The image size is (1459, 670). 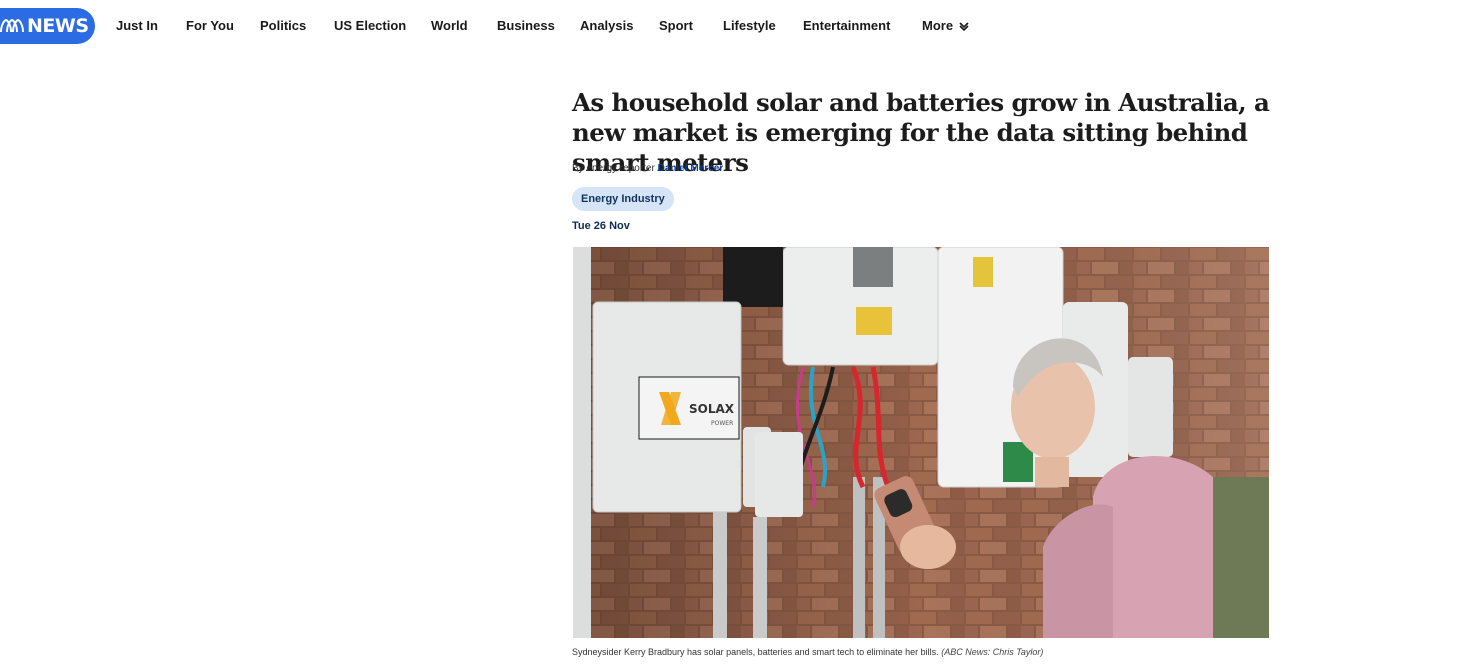 What do you see at coordinates (938, 25) in the screenshot?
I see `nav-more-label: More` at bounding box center [938, 25].